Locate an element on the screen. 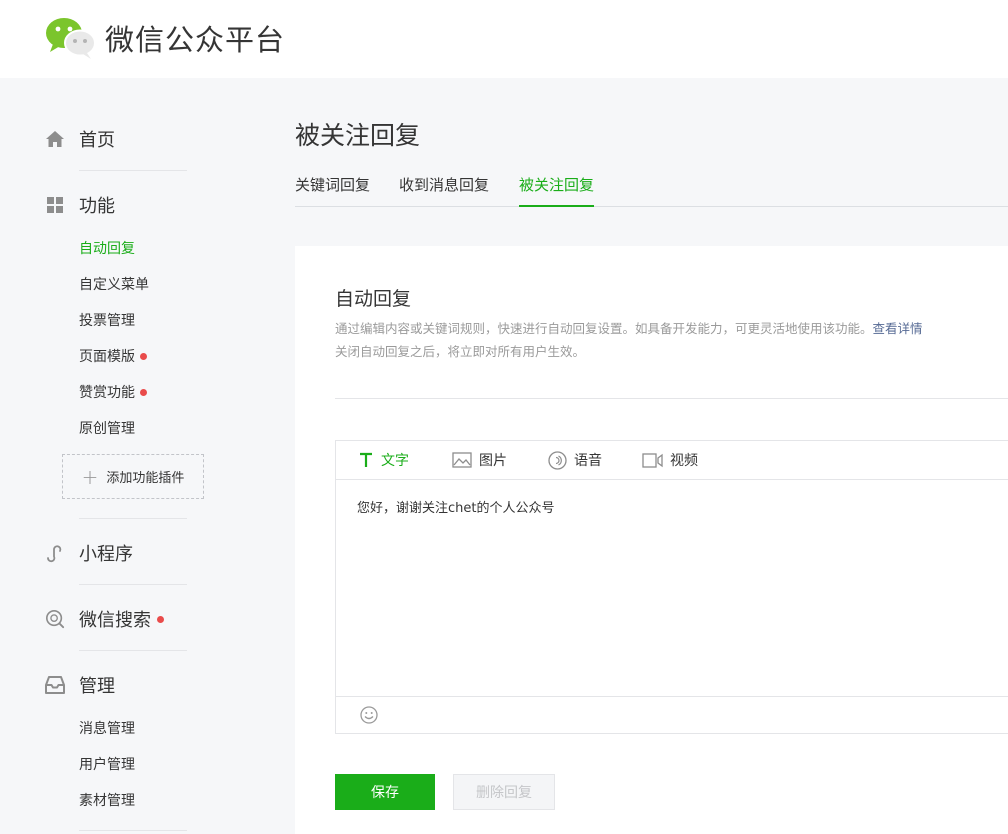 The image size is (1008, 834). tool-text: 文字 is located at coordinates (383, 460).